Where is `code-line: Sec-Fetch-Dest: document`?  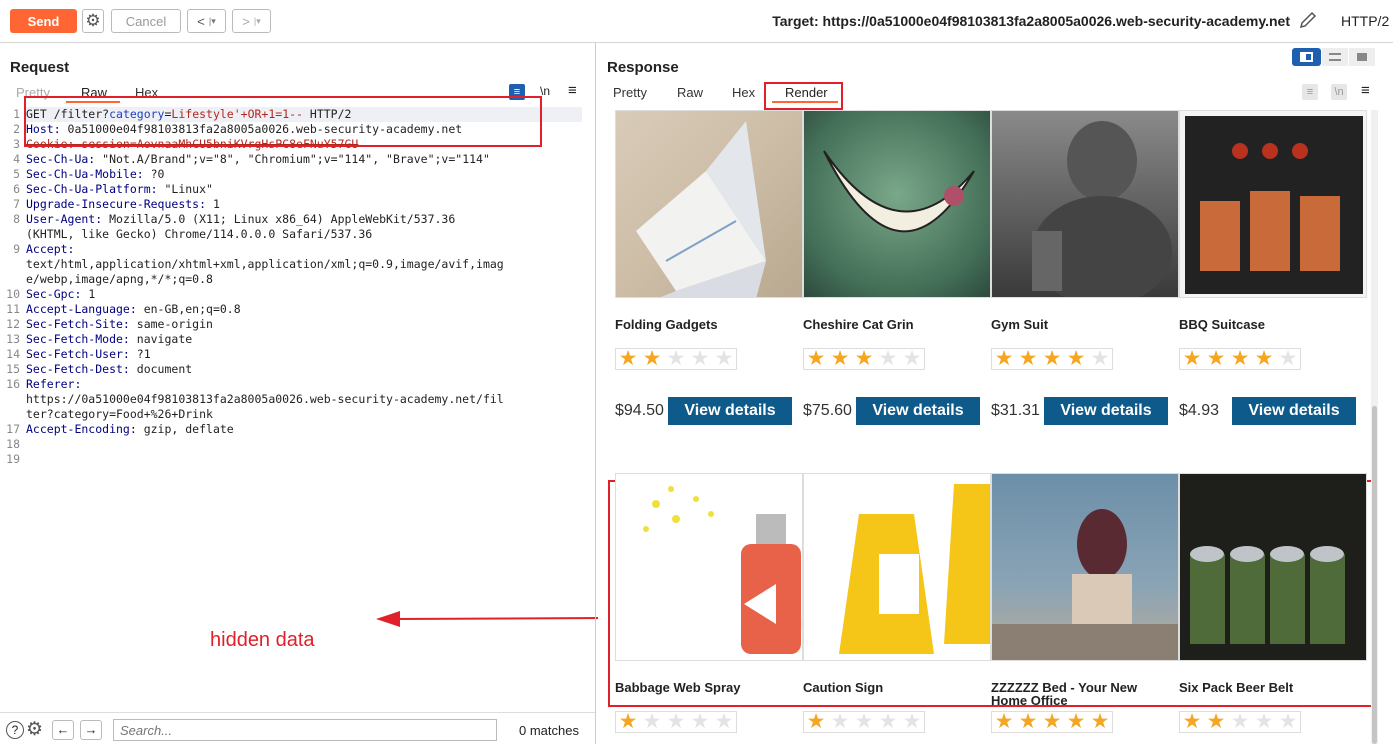
code-line: Sec-Fetch-Dest: document is located at coordinates (109, 369).